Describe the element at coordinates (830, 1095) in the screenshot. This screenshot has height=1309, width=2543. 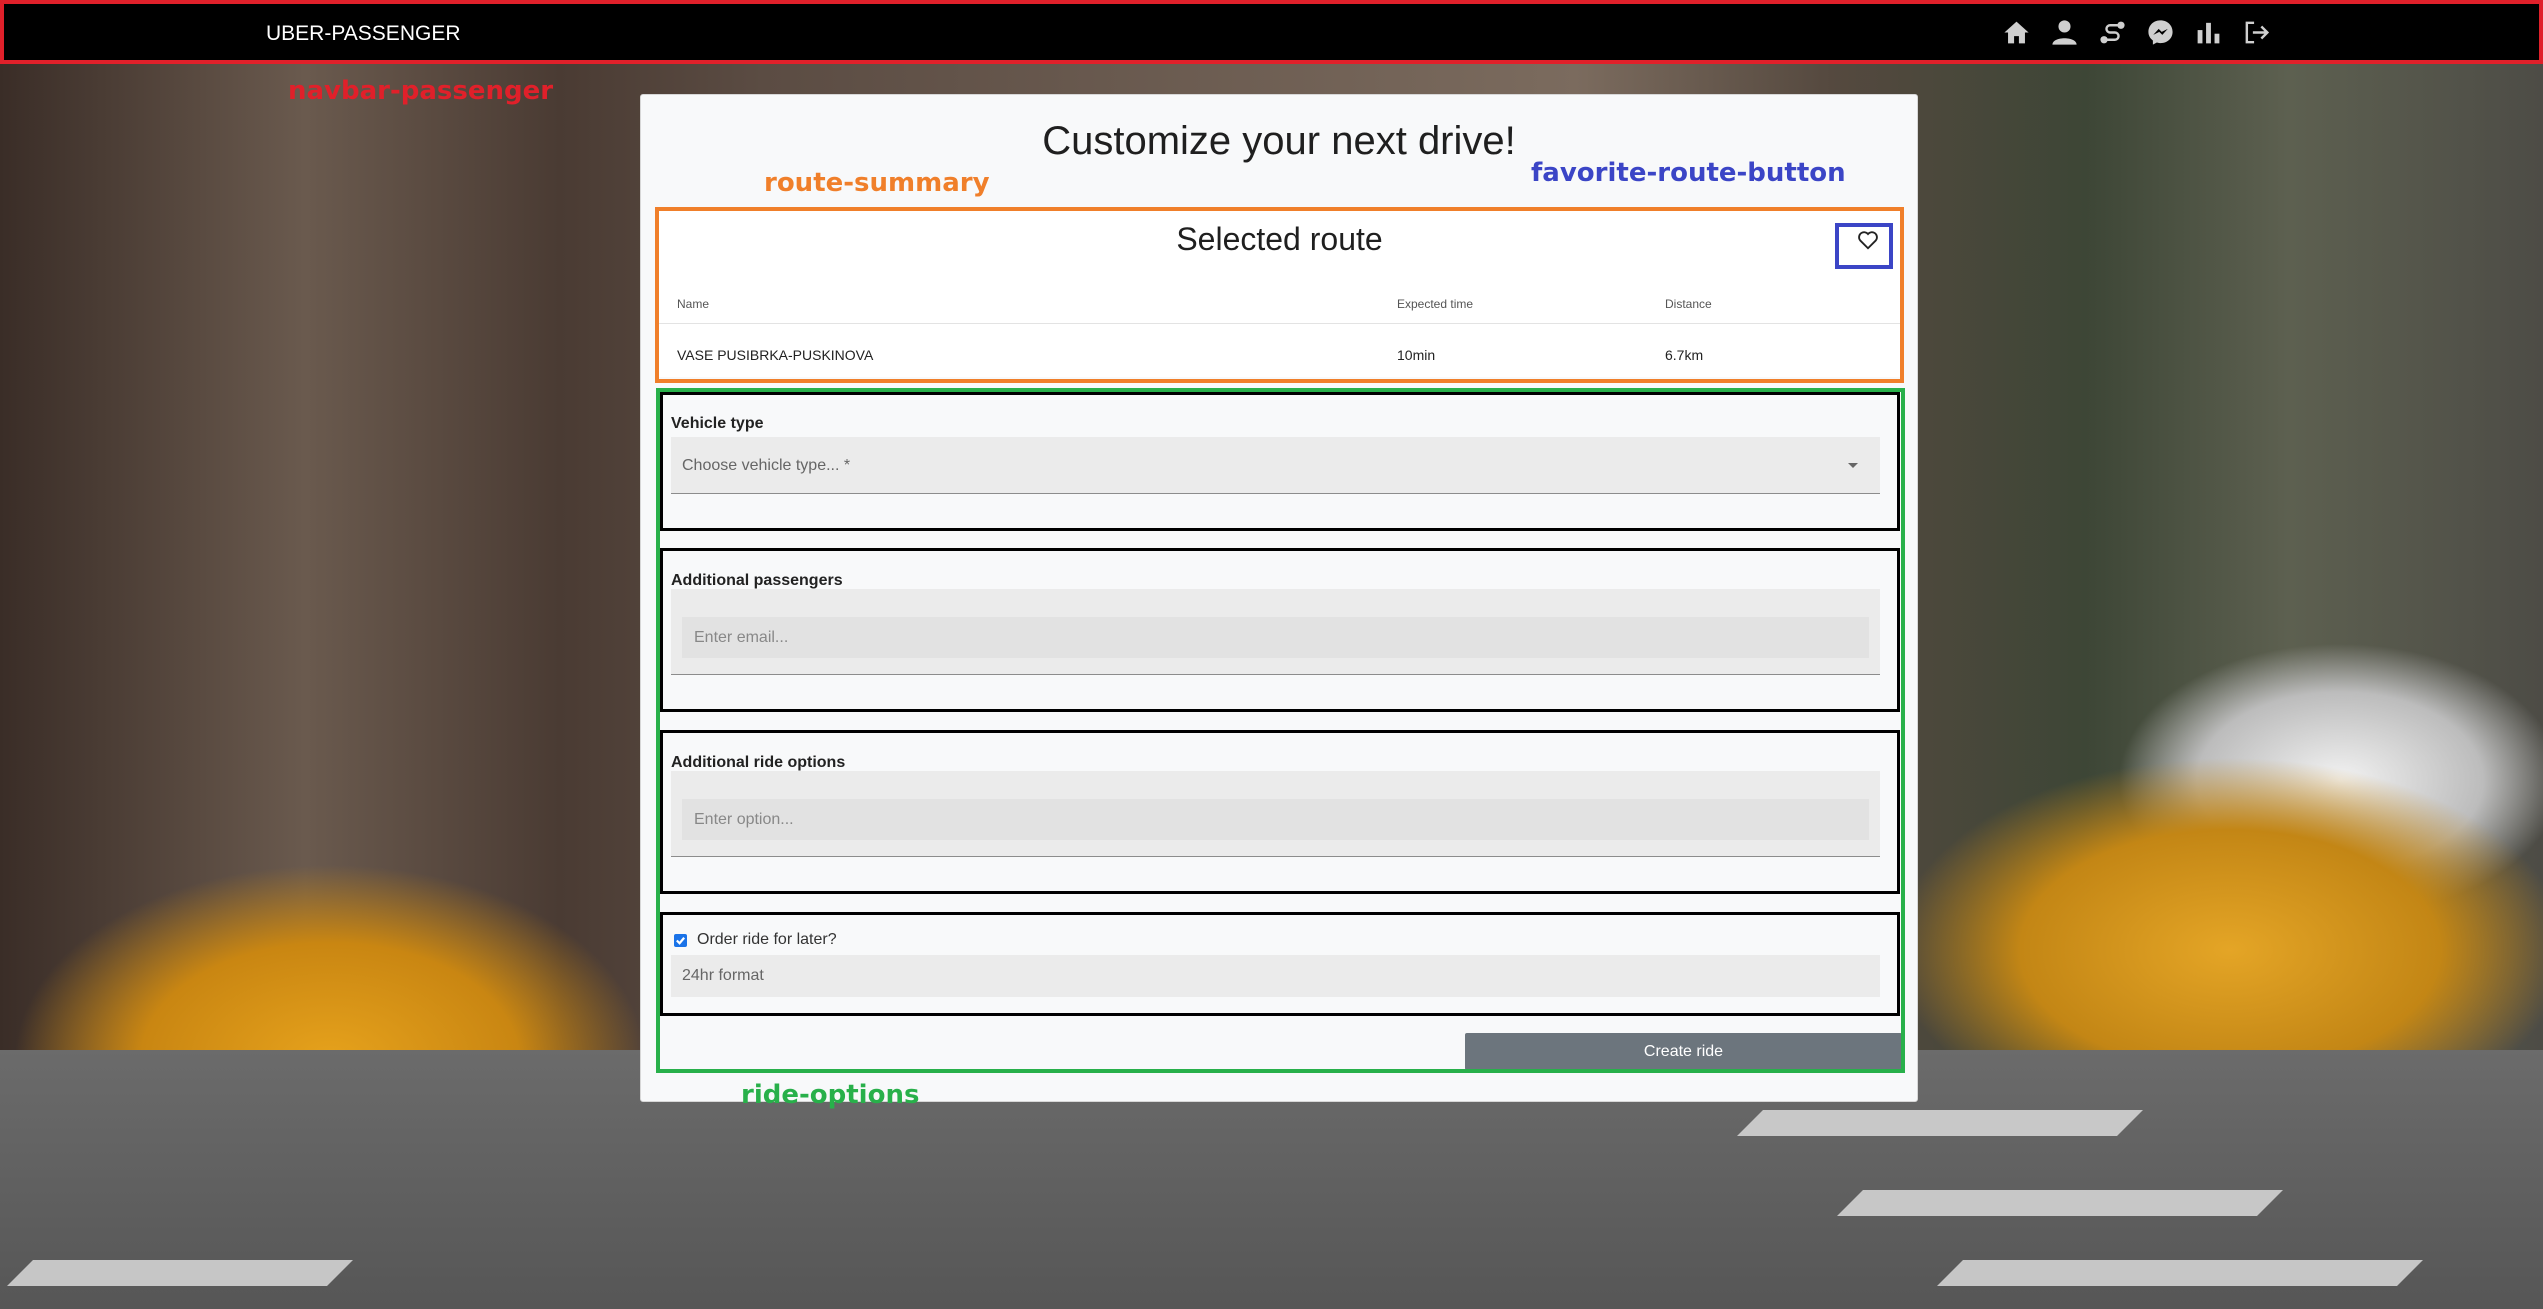
I see `annotation-ride-options-label: ride-options` at that location.